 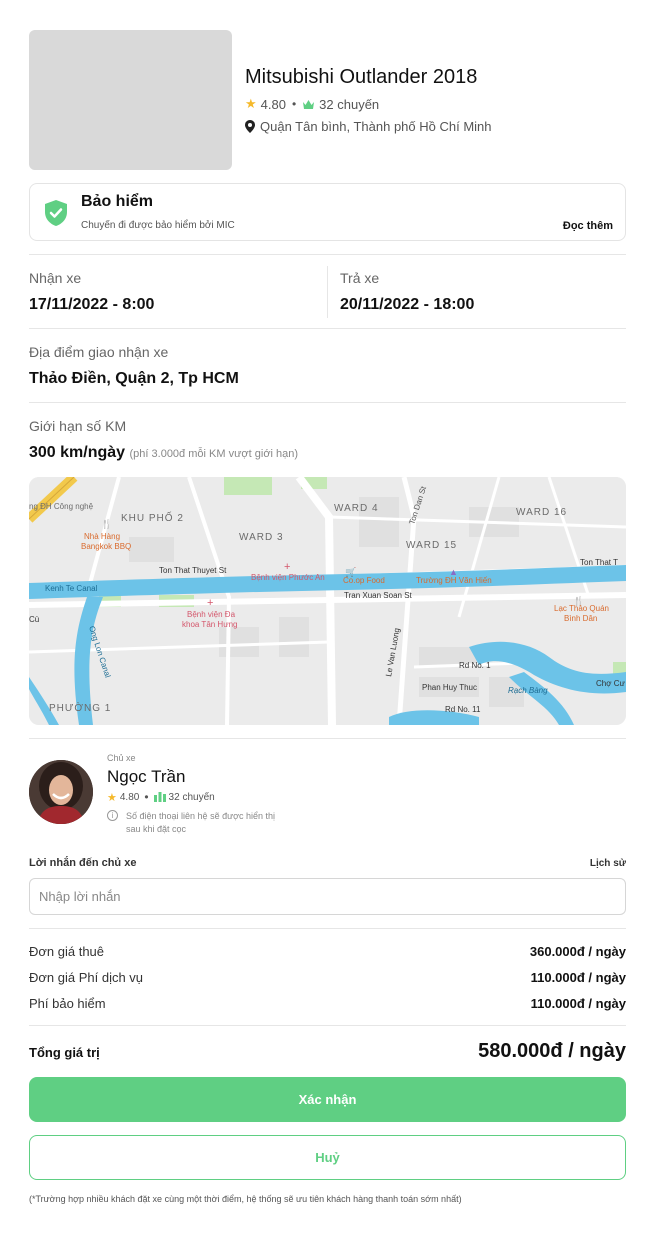 I want to click on vertical-divider, so click(x=327, y=292).